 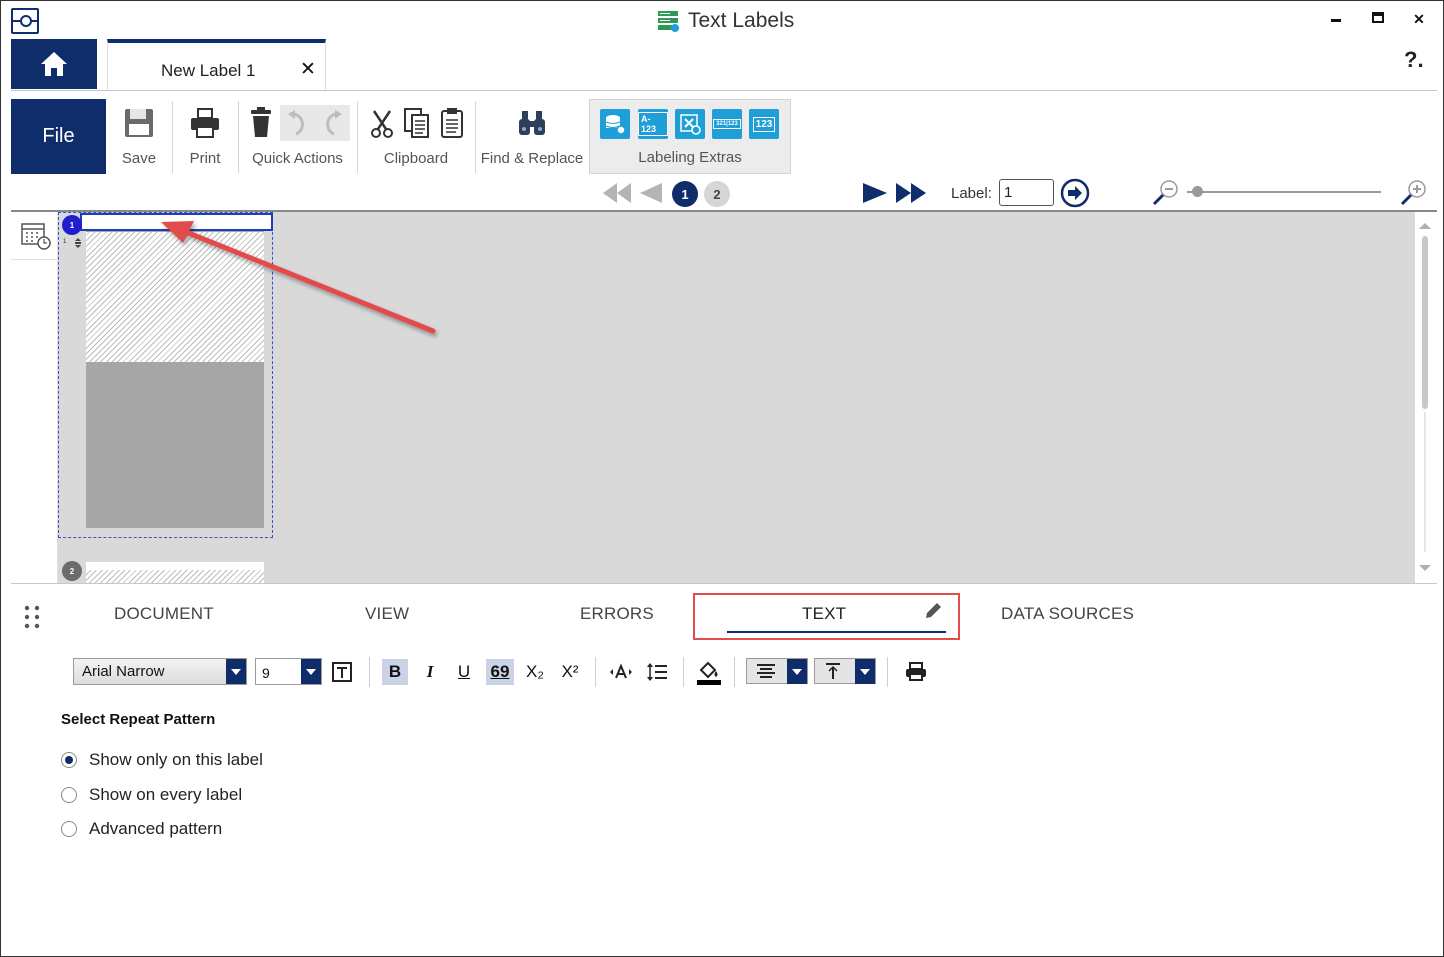 What do you see at coordinates (1067, 614) in the screenshot?
I see `tab-data-sources: DATA SOURCES` at bounding box center [1067, 614].